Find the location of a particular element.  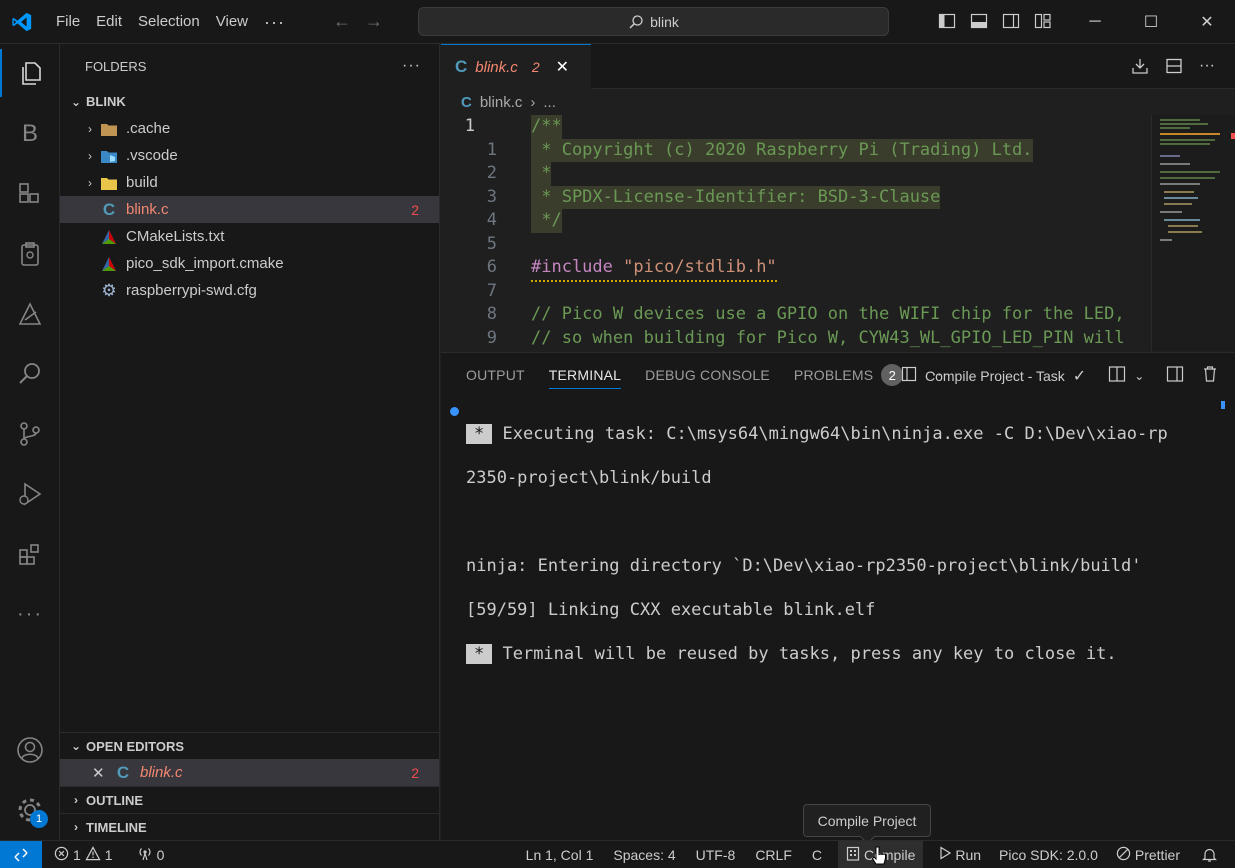

encoding: UTF-8 is located at coordinates (716, 854).